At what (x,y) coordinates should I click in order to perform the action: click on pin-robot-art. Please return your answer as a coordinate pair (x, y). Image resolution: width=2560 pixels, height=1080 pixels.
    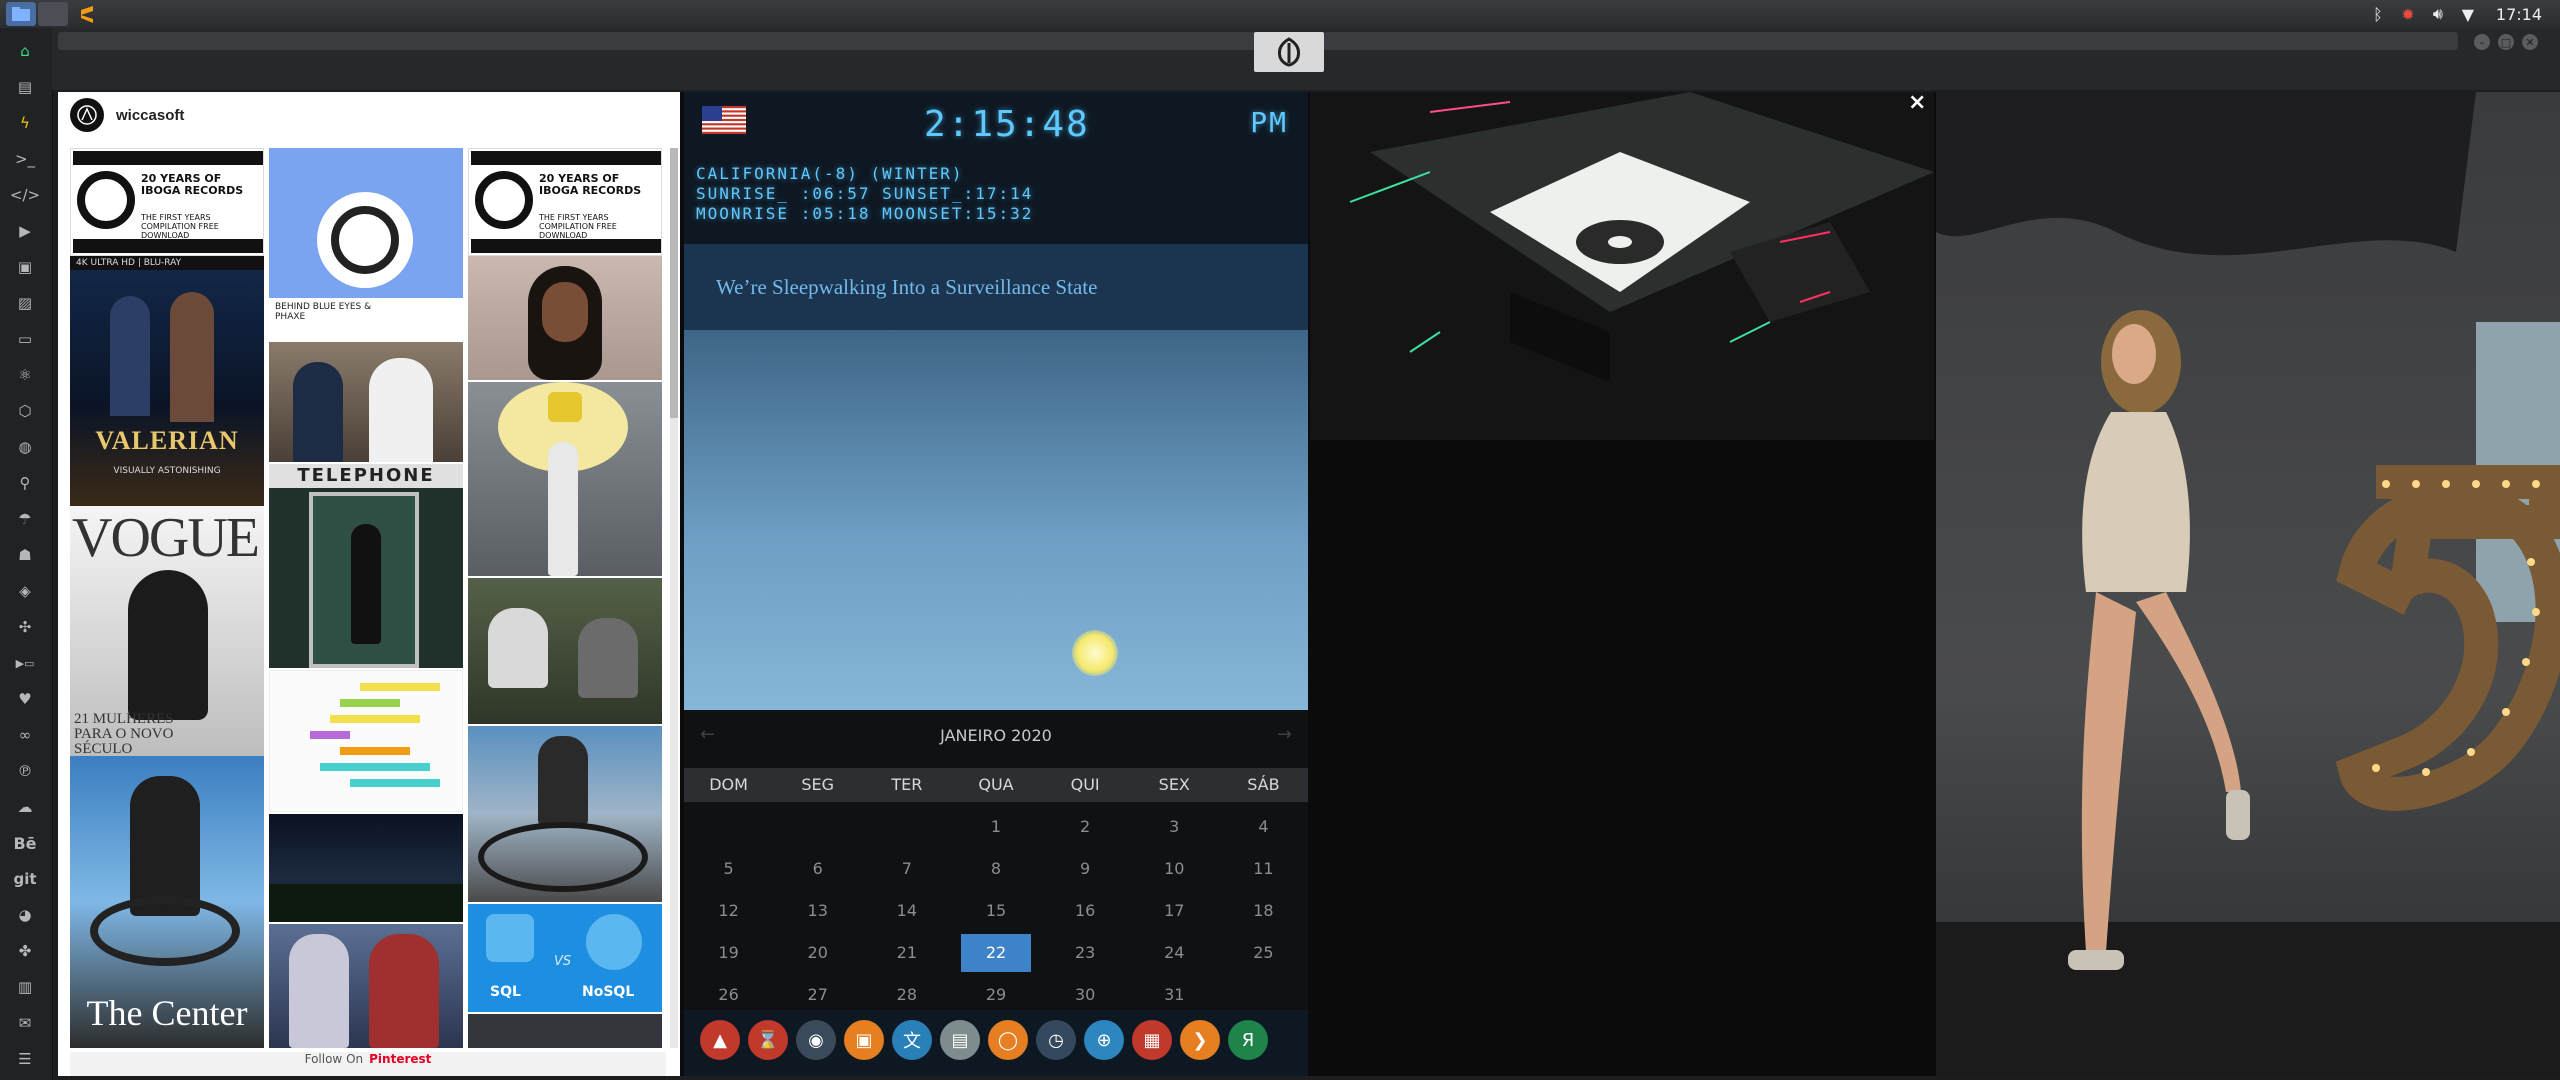
    Looking at the image, I should click on (366, 986).